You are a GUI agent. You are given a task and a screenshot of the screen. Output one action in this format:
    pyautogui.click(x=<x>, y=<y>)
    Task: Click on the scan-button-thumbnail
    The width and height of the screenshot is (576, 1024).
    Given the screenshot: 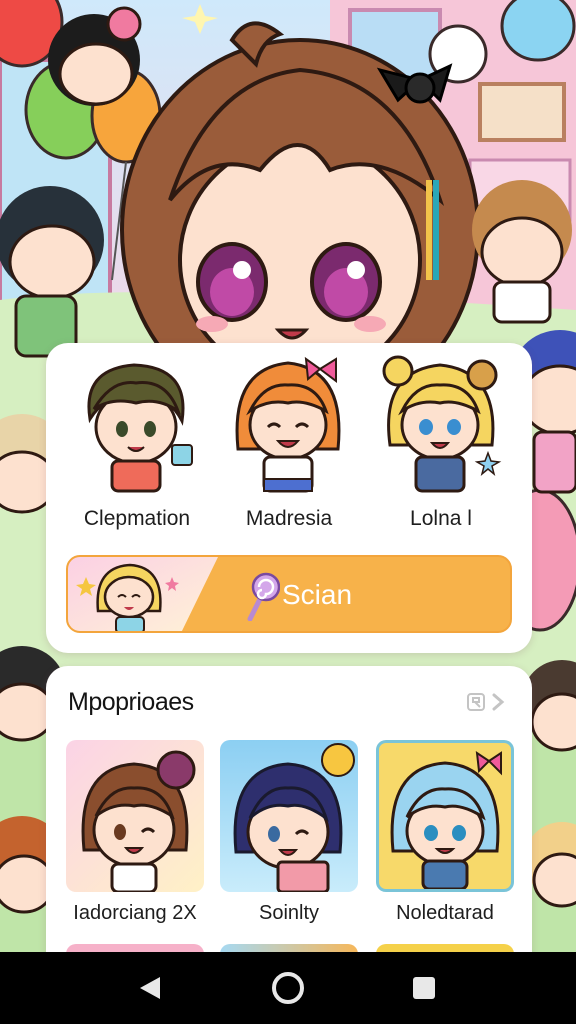 What is the action you would take?
    pyautogui.click(x=143, y=594)
    